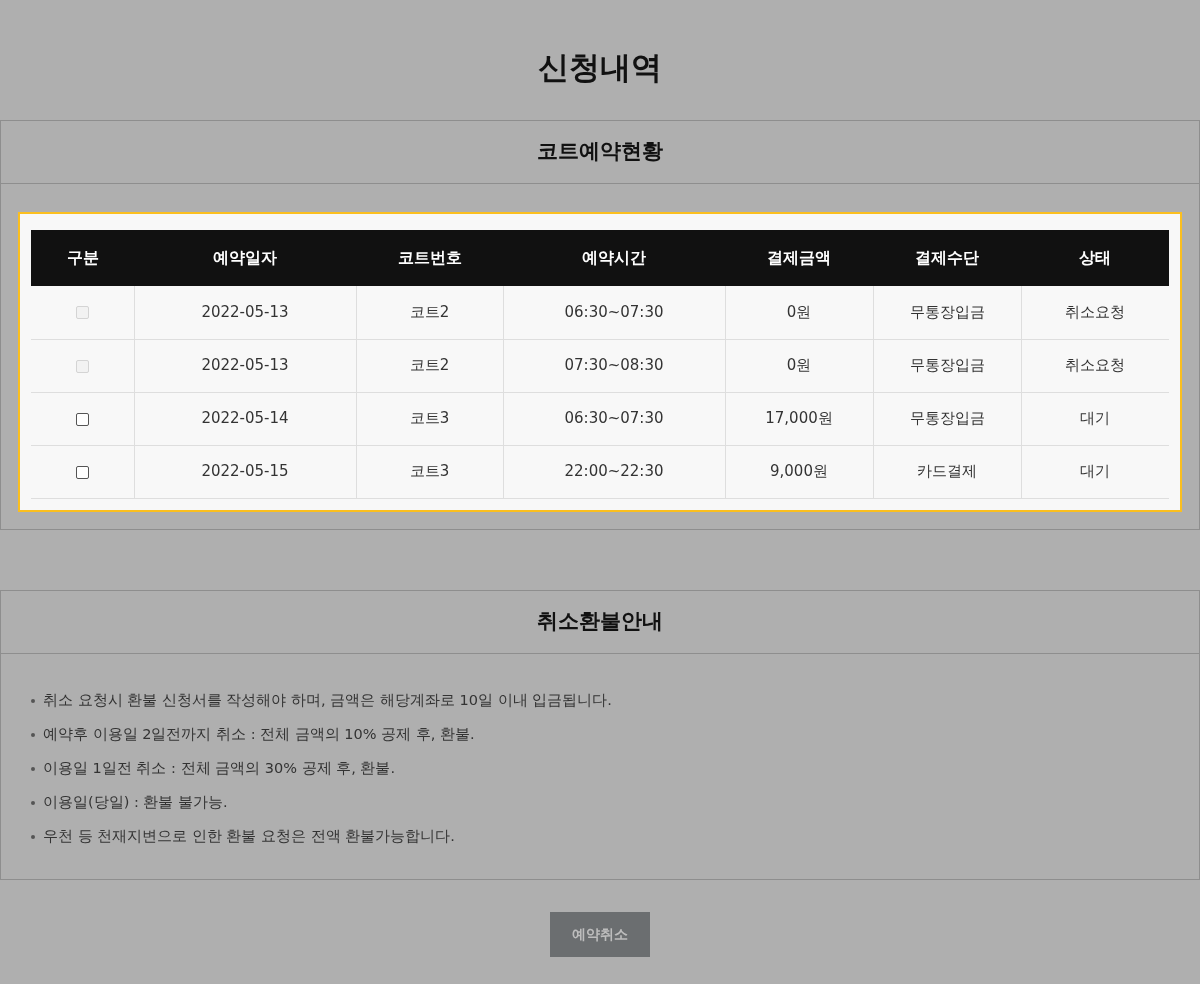  Describe the element at coordinates (135, 802) in the screenshot. I see `refund-rule: 이용일(당일) : 환불 불가능.` at that location.